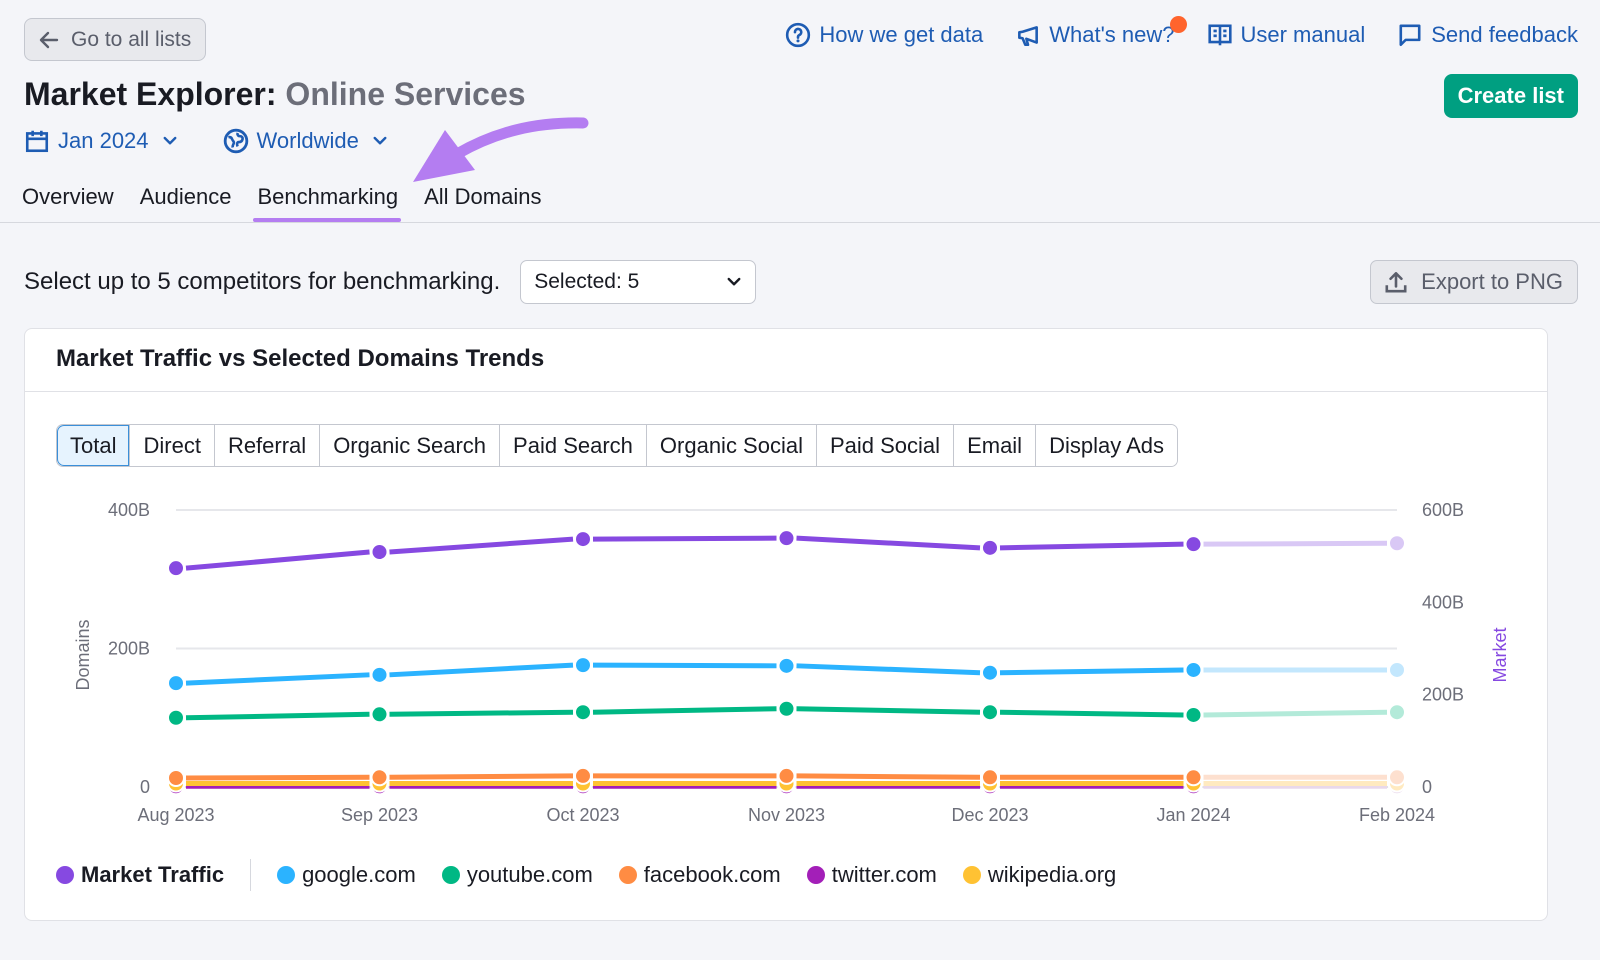  I want to click on legend-item-google-com: google.com, so click(346, 875).